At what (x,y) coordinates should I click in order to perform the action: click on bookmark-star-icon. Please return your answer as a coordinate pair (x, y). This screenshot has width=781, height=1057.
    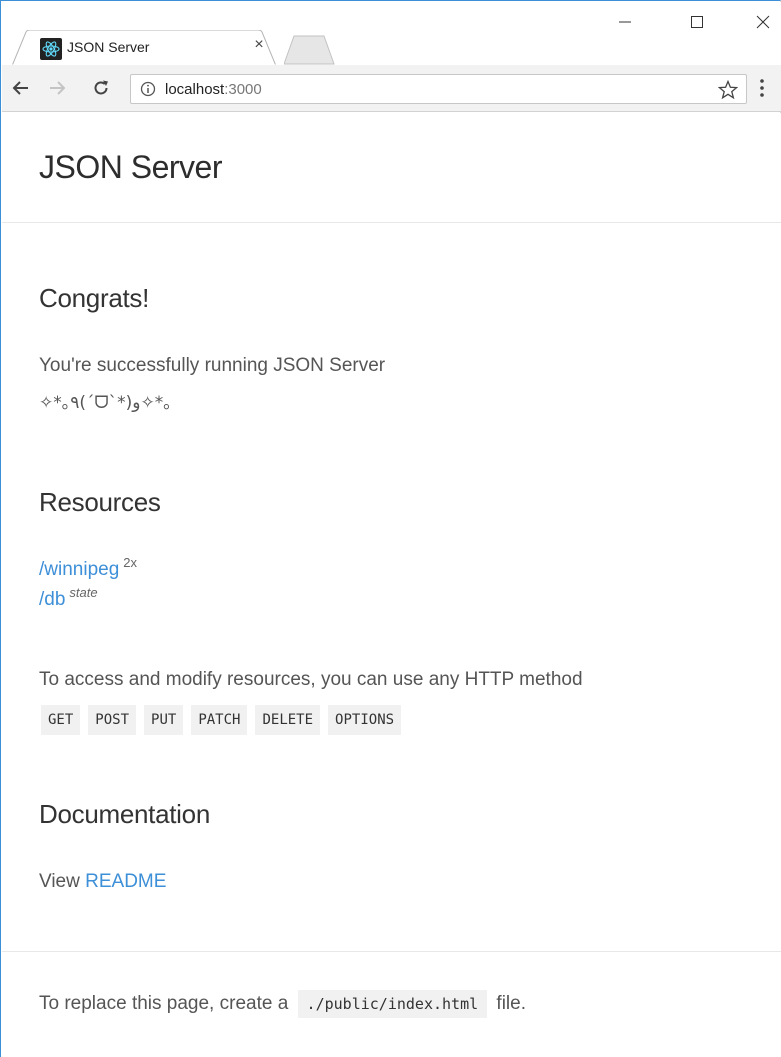
    Looking at the image, I should click on (728, 90).